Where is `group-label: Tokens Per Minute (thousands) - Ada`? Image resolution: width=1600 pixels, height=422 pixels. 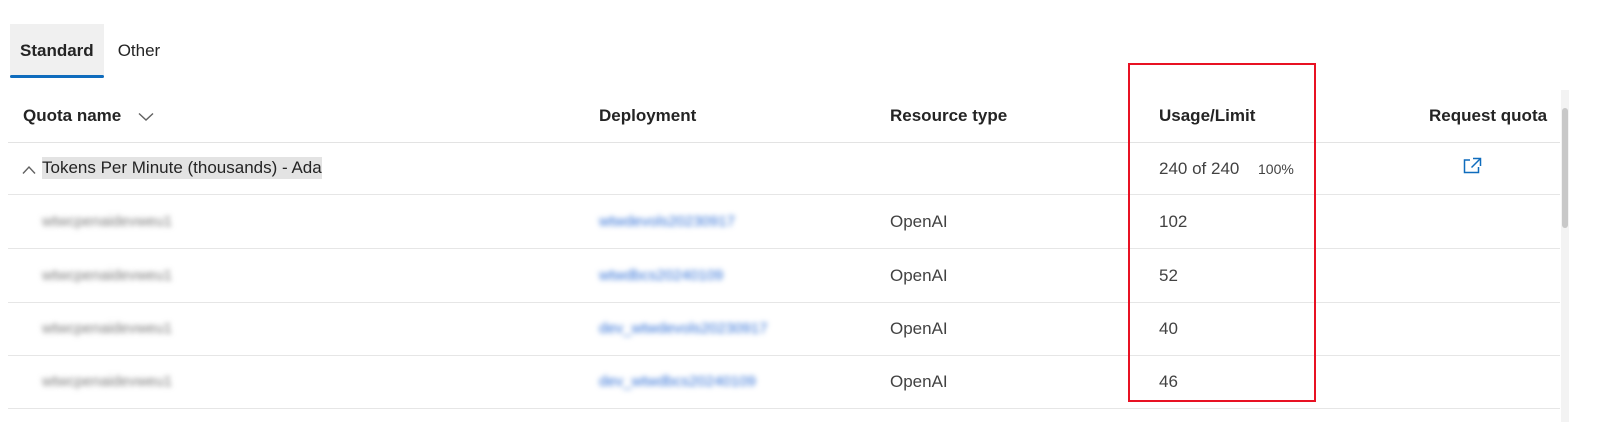
group-label: Tokens Per Minute (thousands) - Ada is located at coordinates (182, 168).